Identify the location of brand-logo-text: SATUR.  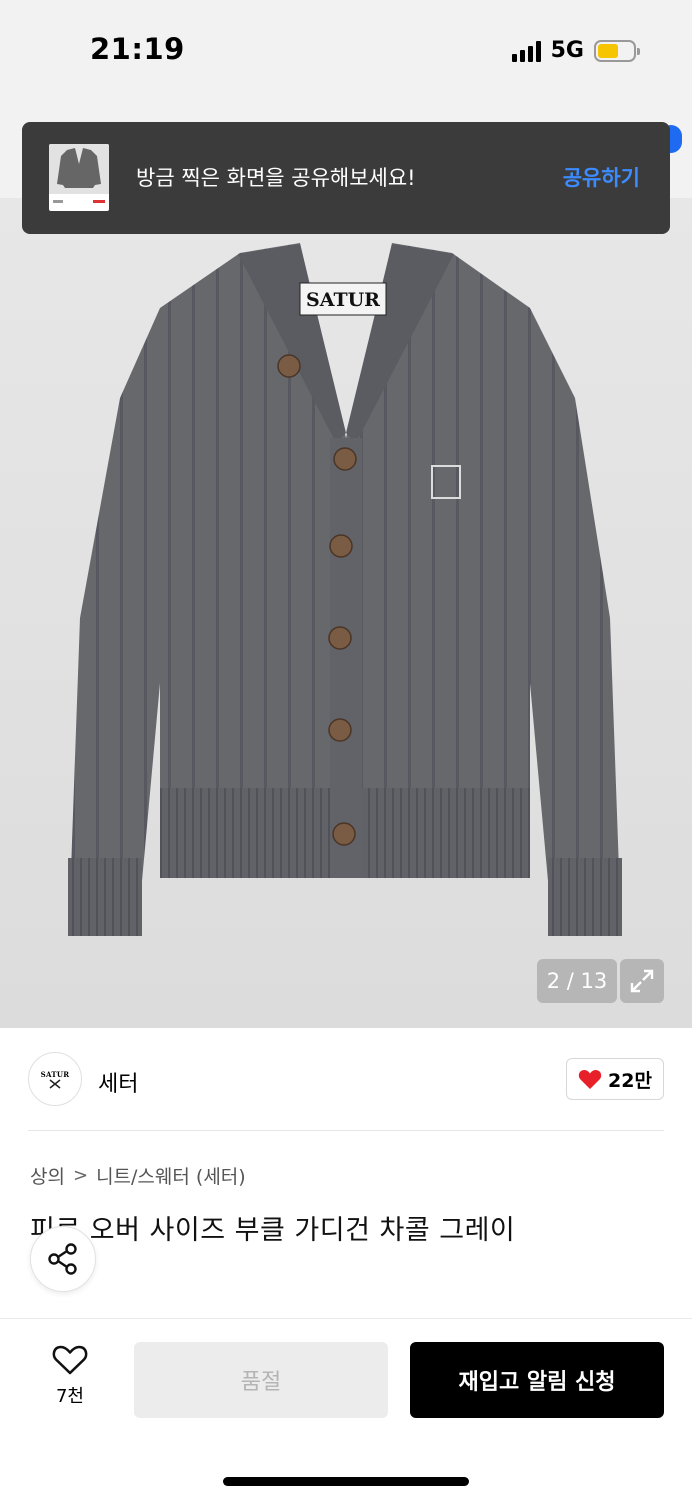
(55, 1074).